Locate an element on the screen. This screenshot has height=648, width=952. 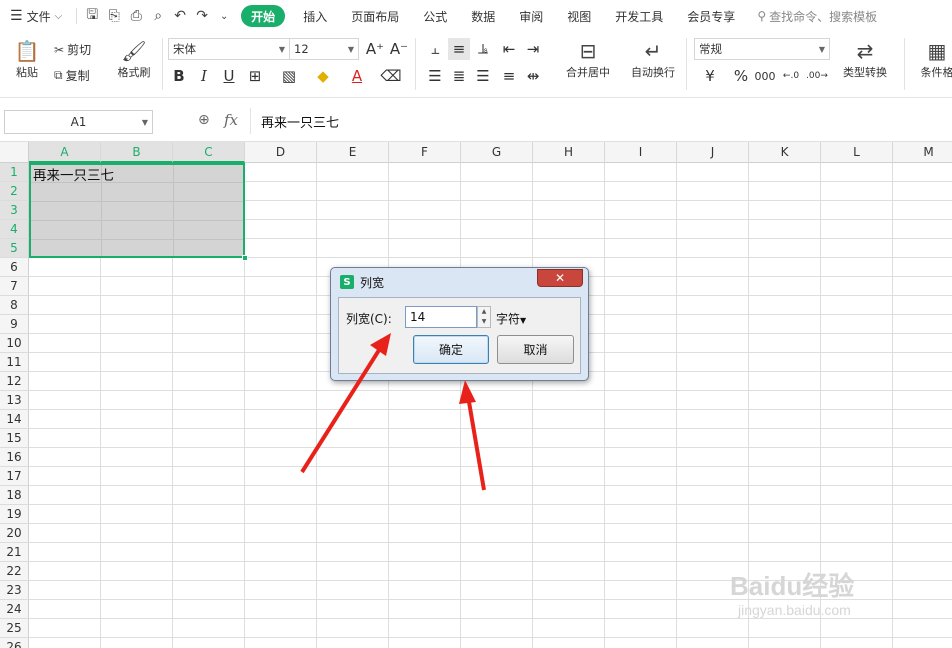
eraser-icon: ⌫ is located at coordinates (391, 76).